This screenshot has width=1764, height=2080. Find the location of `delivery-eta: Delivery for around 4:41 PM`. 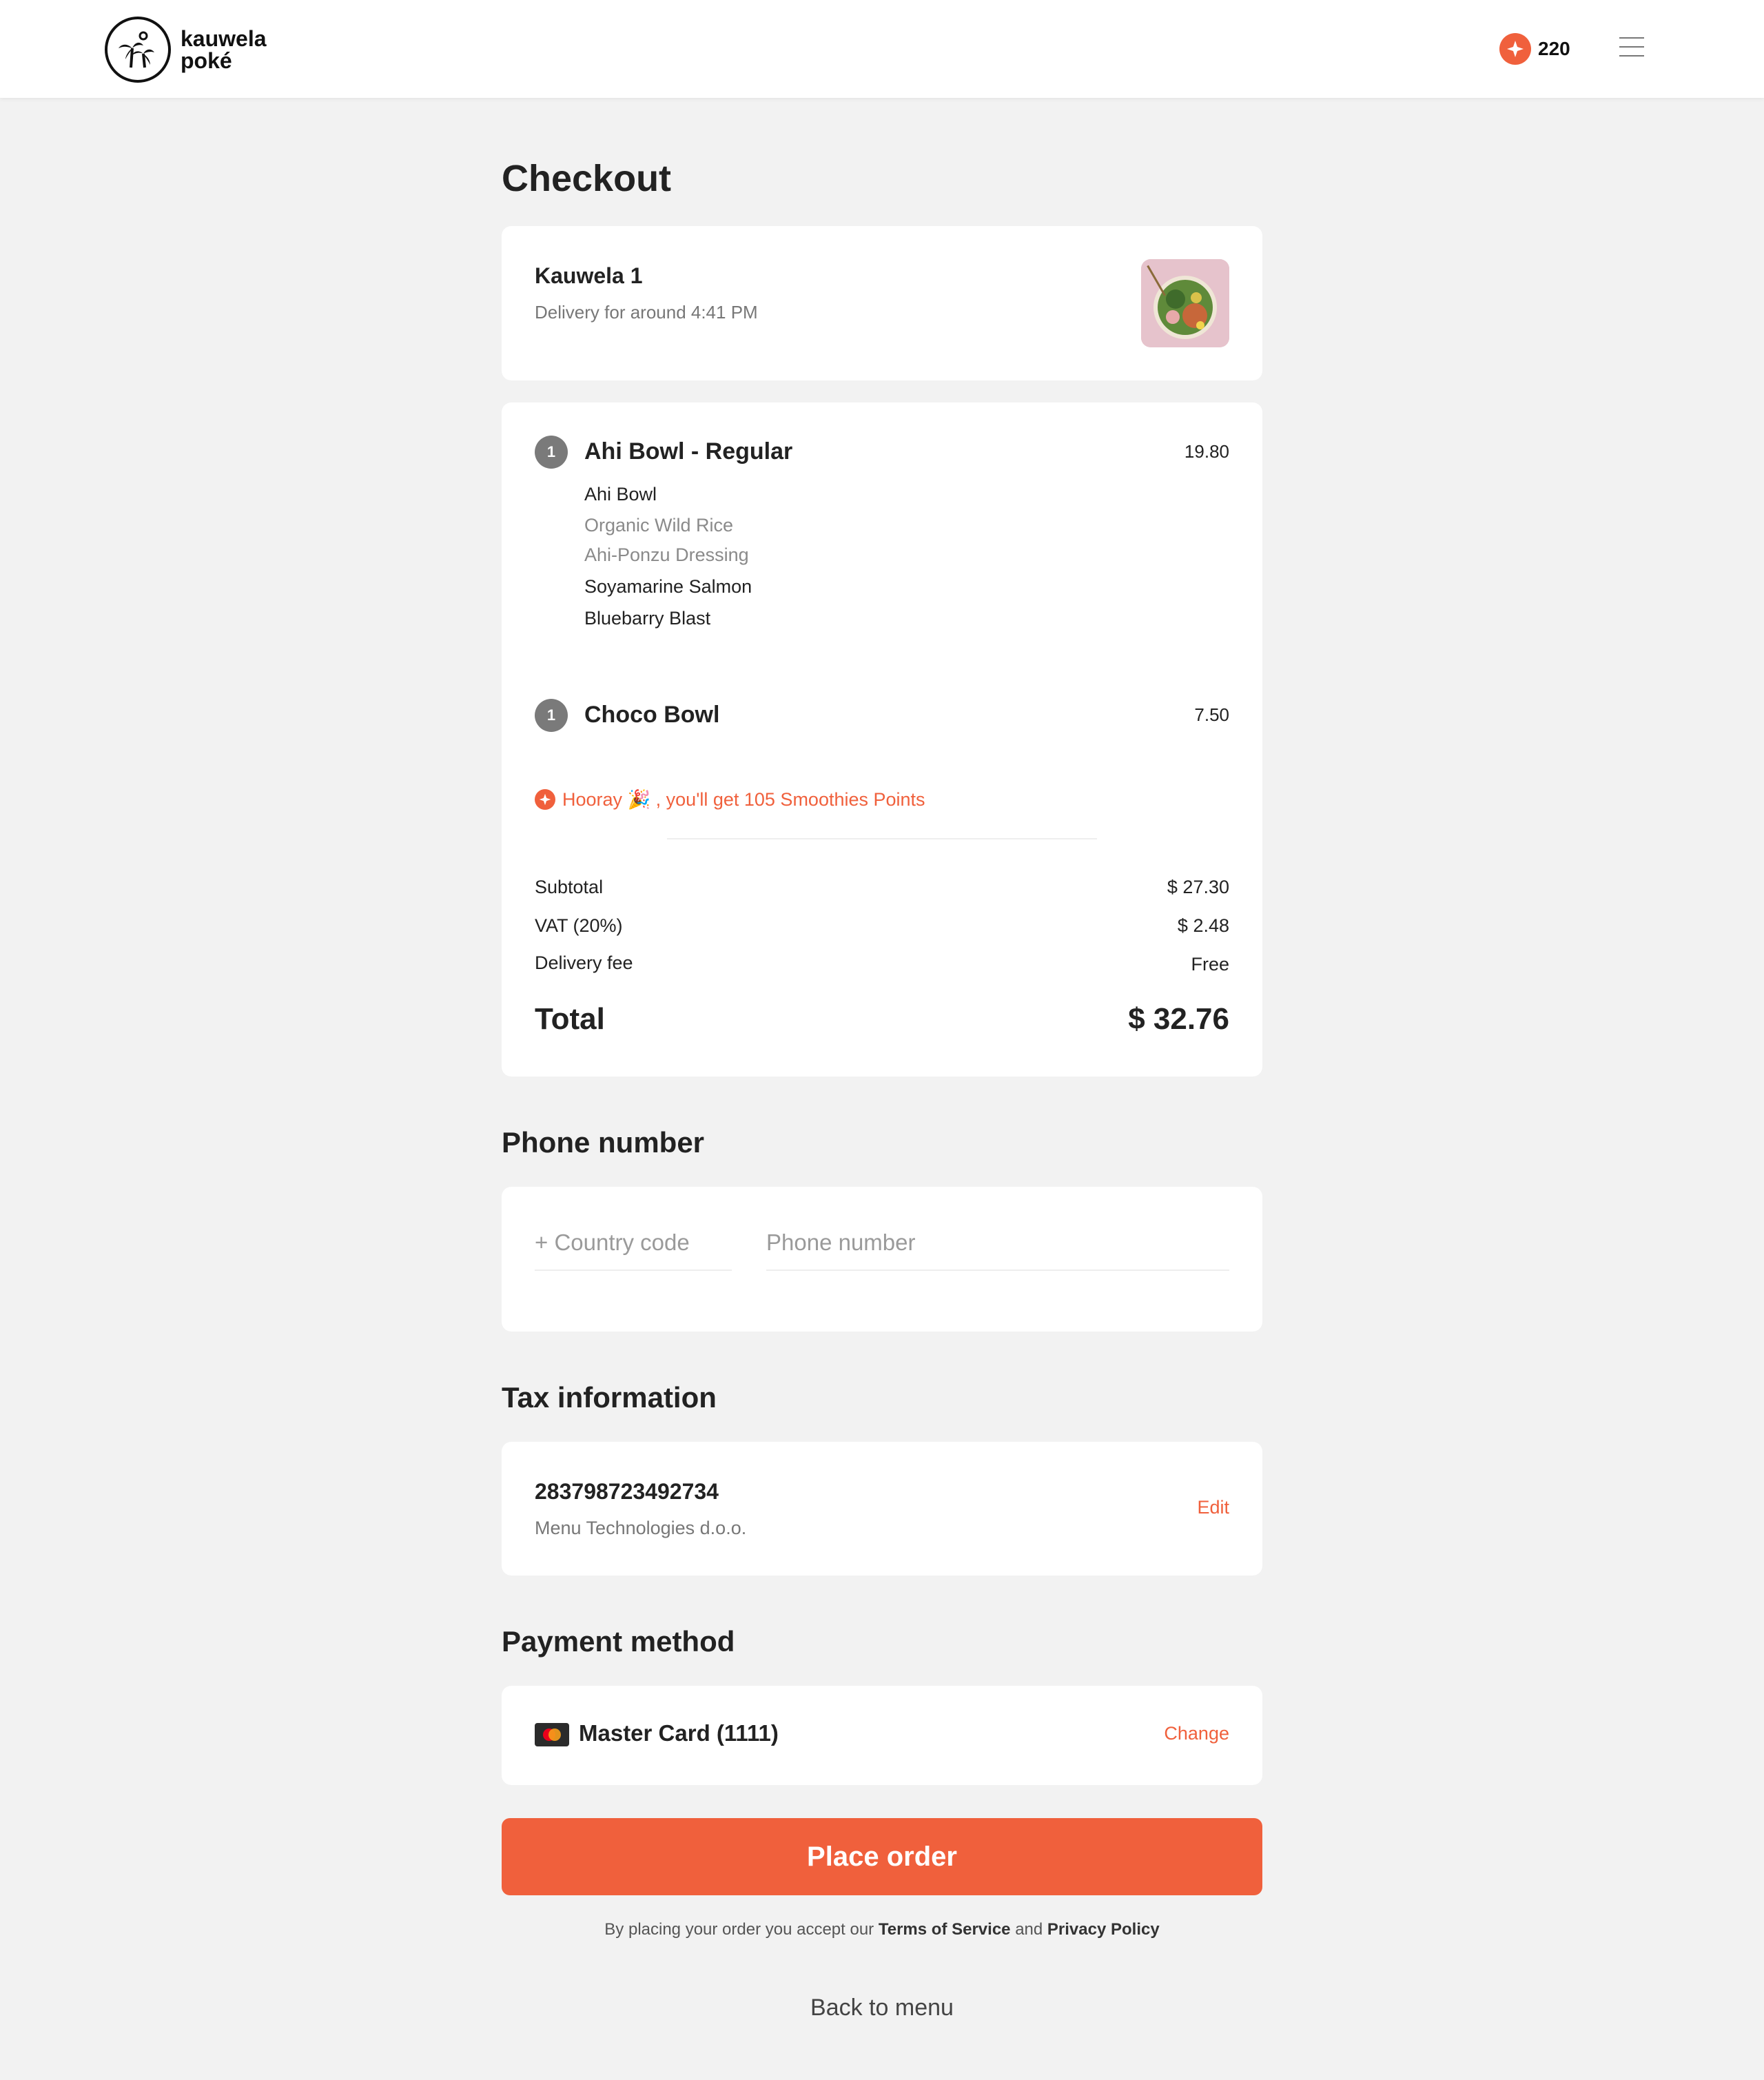

delivery-eta: Delivery for around 4:41 PM is located at coordinates (646, 312).